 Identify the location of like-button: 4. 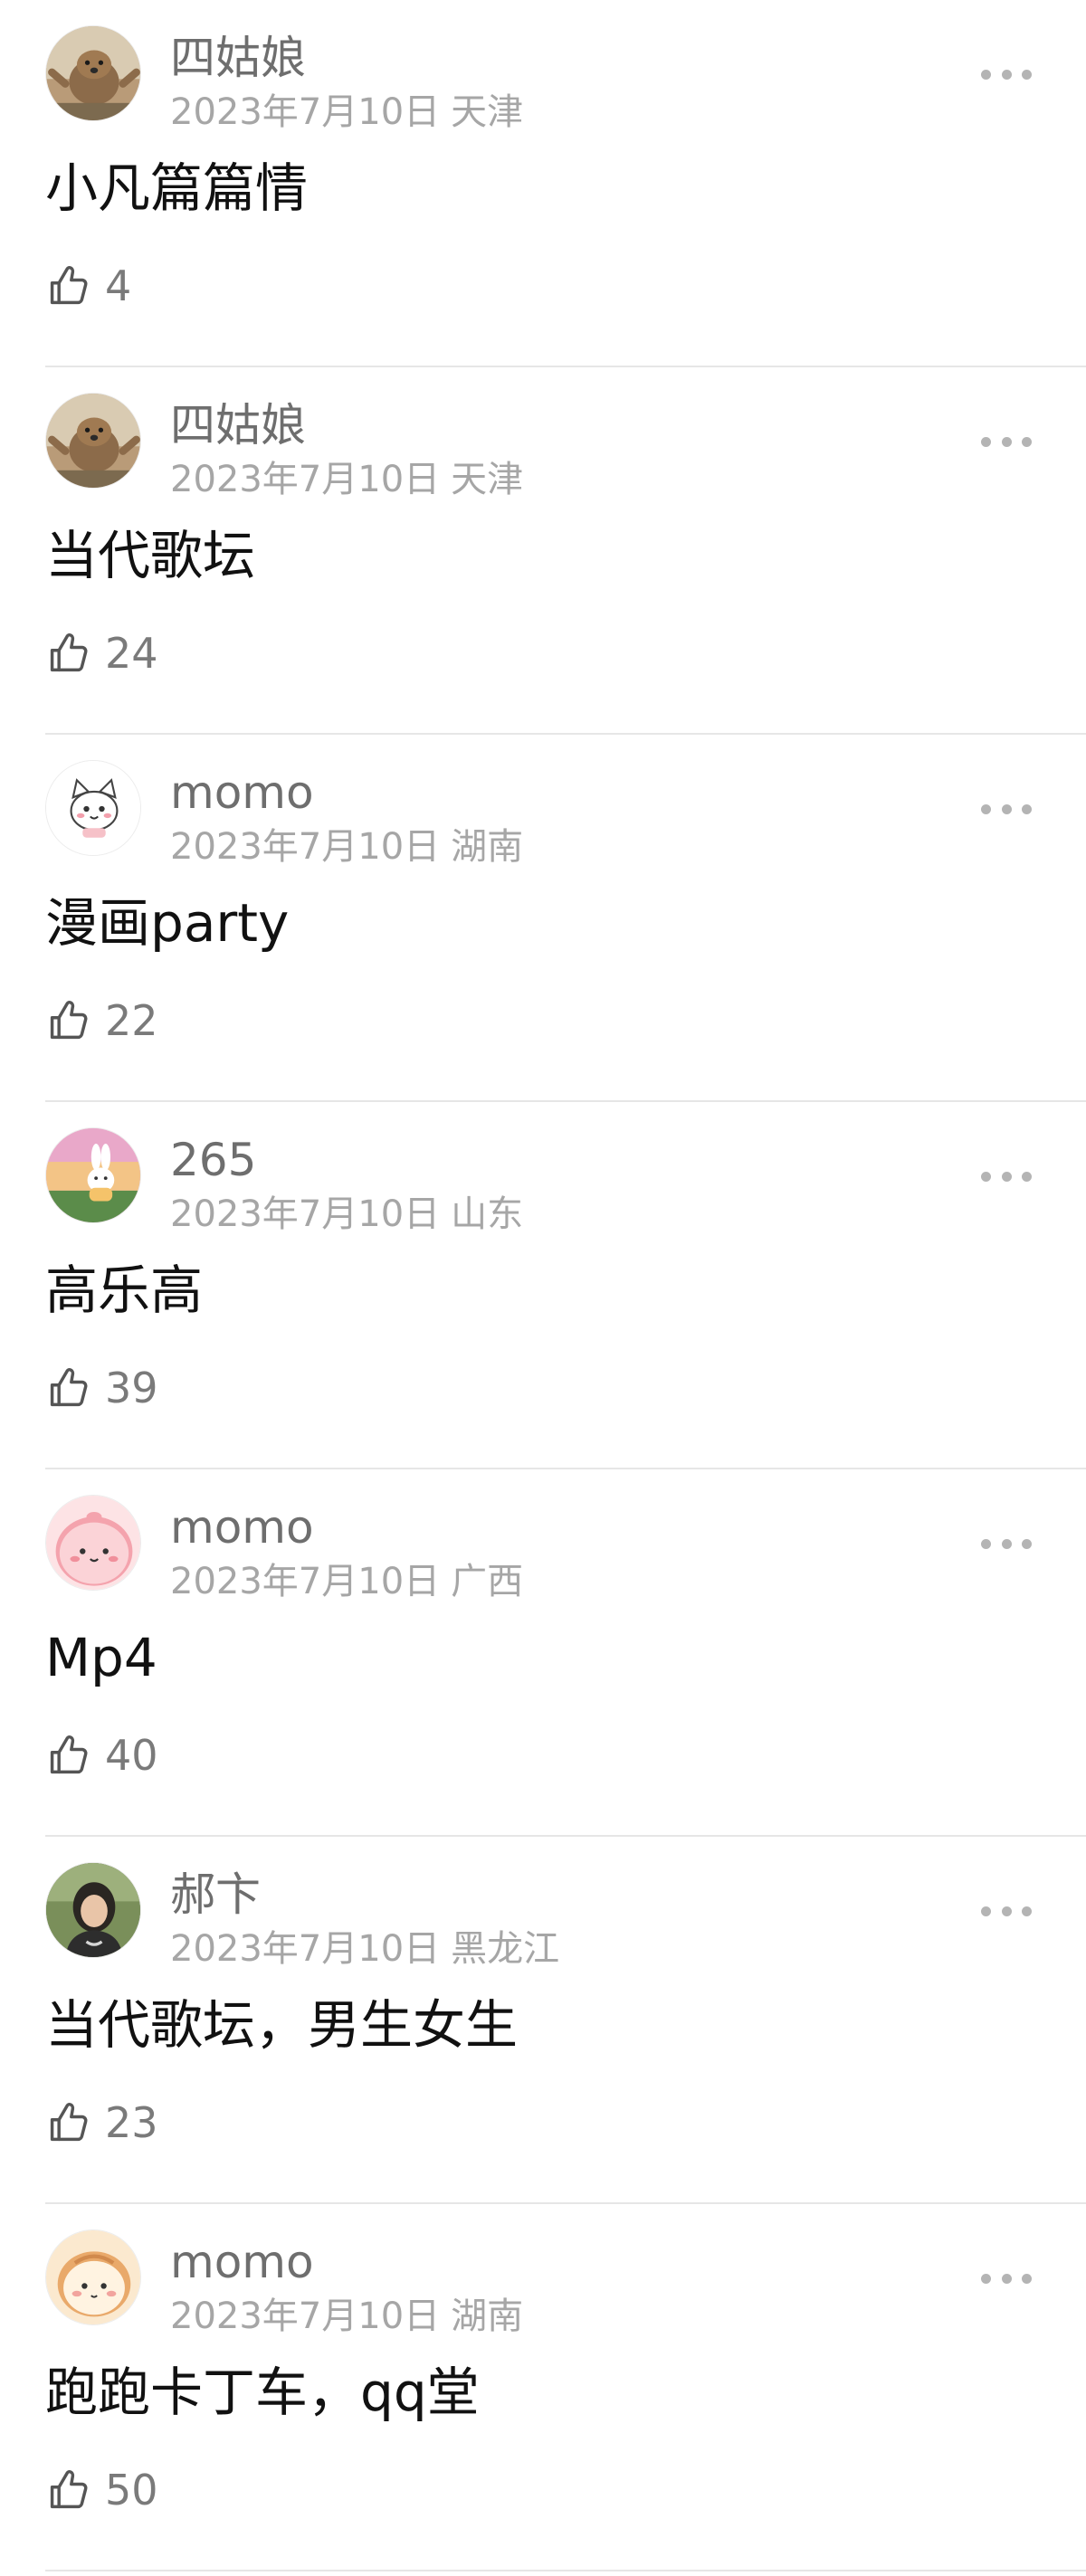
(88, 286).